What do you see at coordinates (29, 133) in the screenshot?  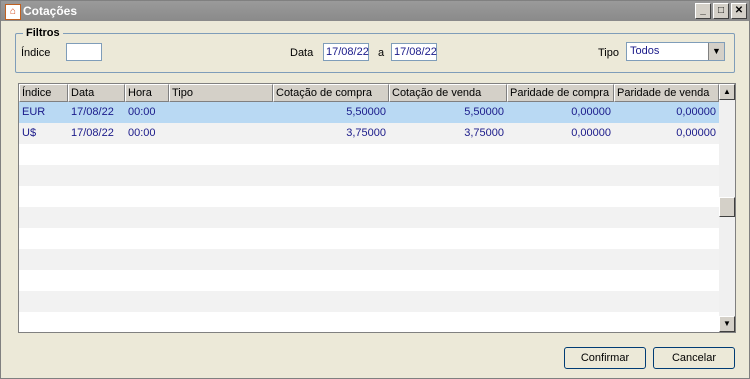 I see `table-cell: U$` at bounding box center [29, 133].